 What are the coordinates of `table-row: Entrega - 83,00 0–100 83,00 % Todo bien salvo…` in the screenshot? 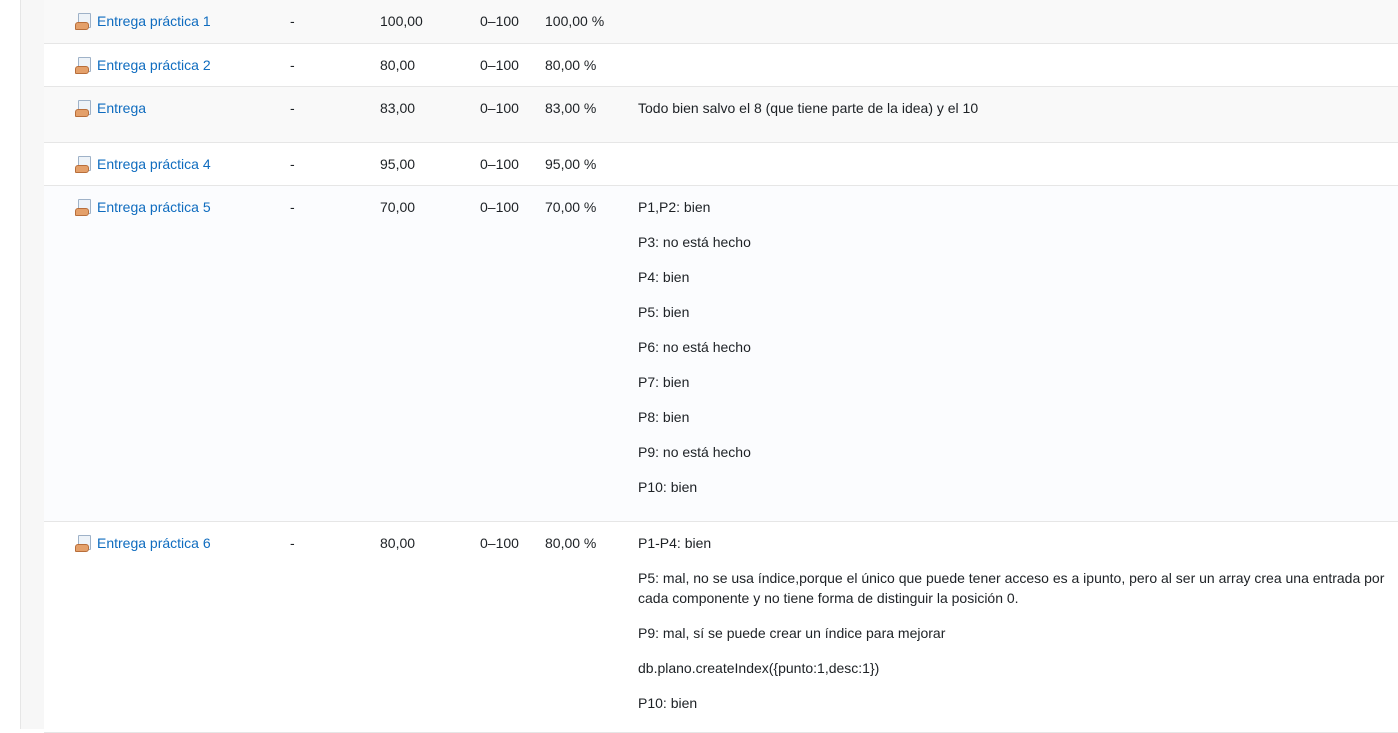 It's located at (721, 114).